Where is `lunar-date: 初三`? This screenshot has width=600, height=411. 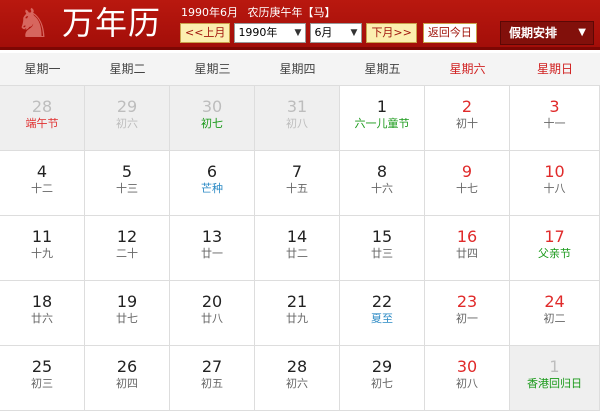 lunar-date: 初三 is located at coordinates (42, 383).